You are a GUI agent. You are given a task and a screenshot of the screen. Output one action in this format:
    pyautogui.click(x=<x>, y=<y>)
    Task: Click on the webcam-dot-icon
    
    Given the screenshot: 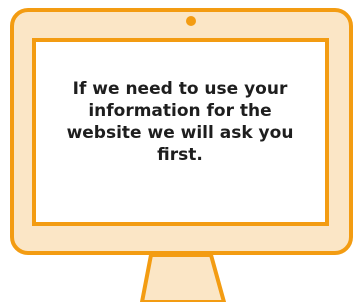 What is the action you would take?
    pyautogui.click(x=191, y=21)
    